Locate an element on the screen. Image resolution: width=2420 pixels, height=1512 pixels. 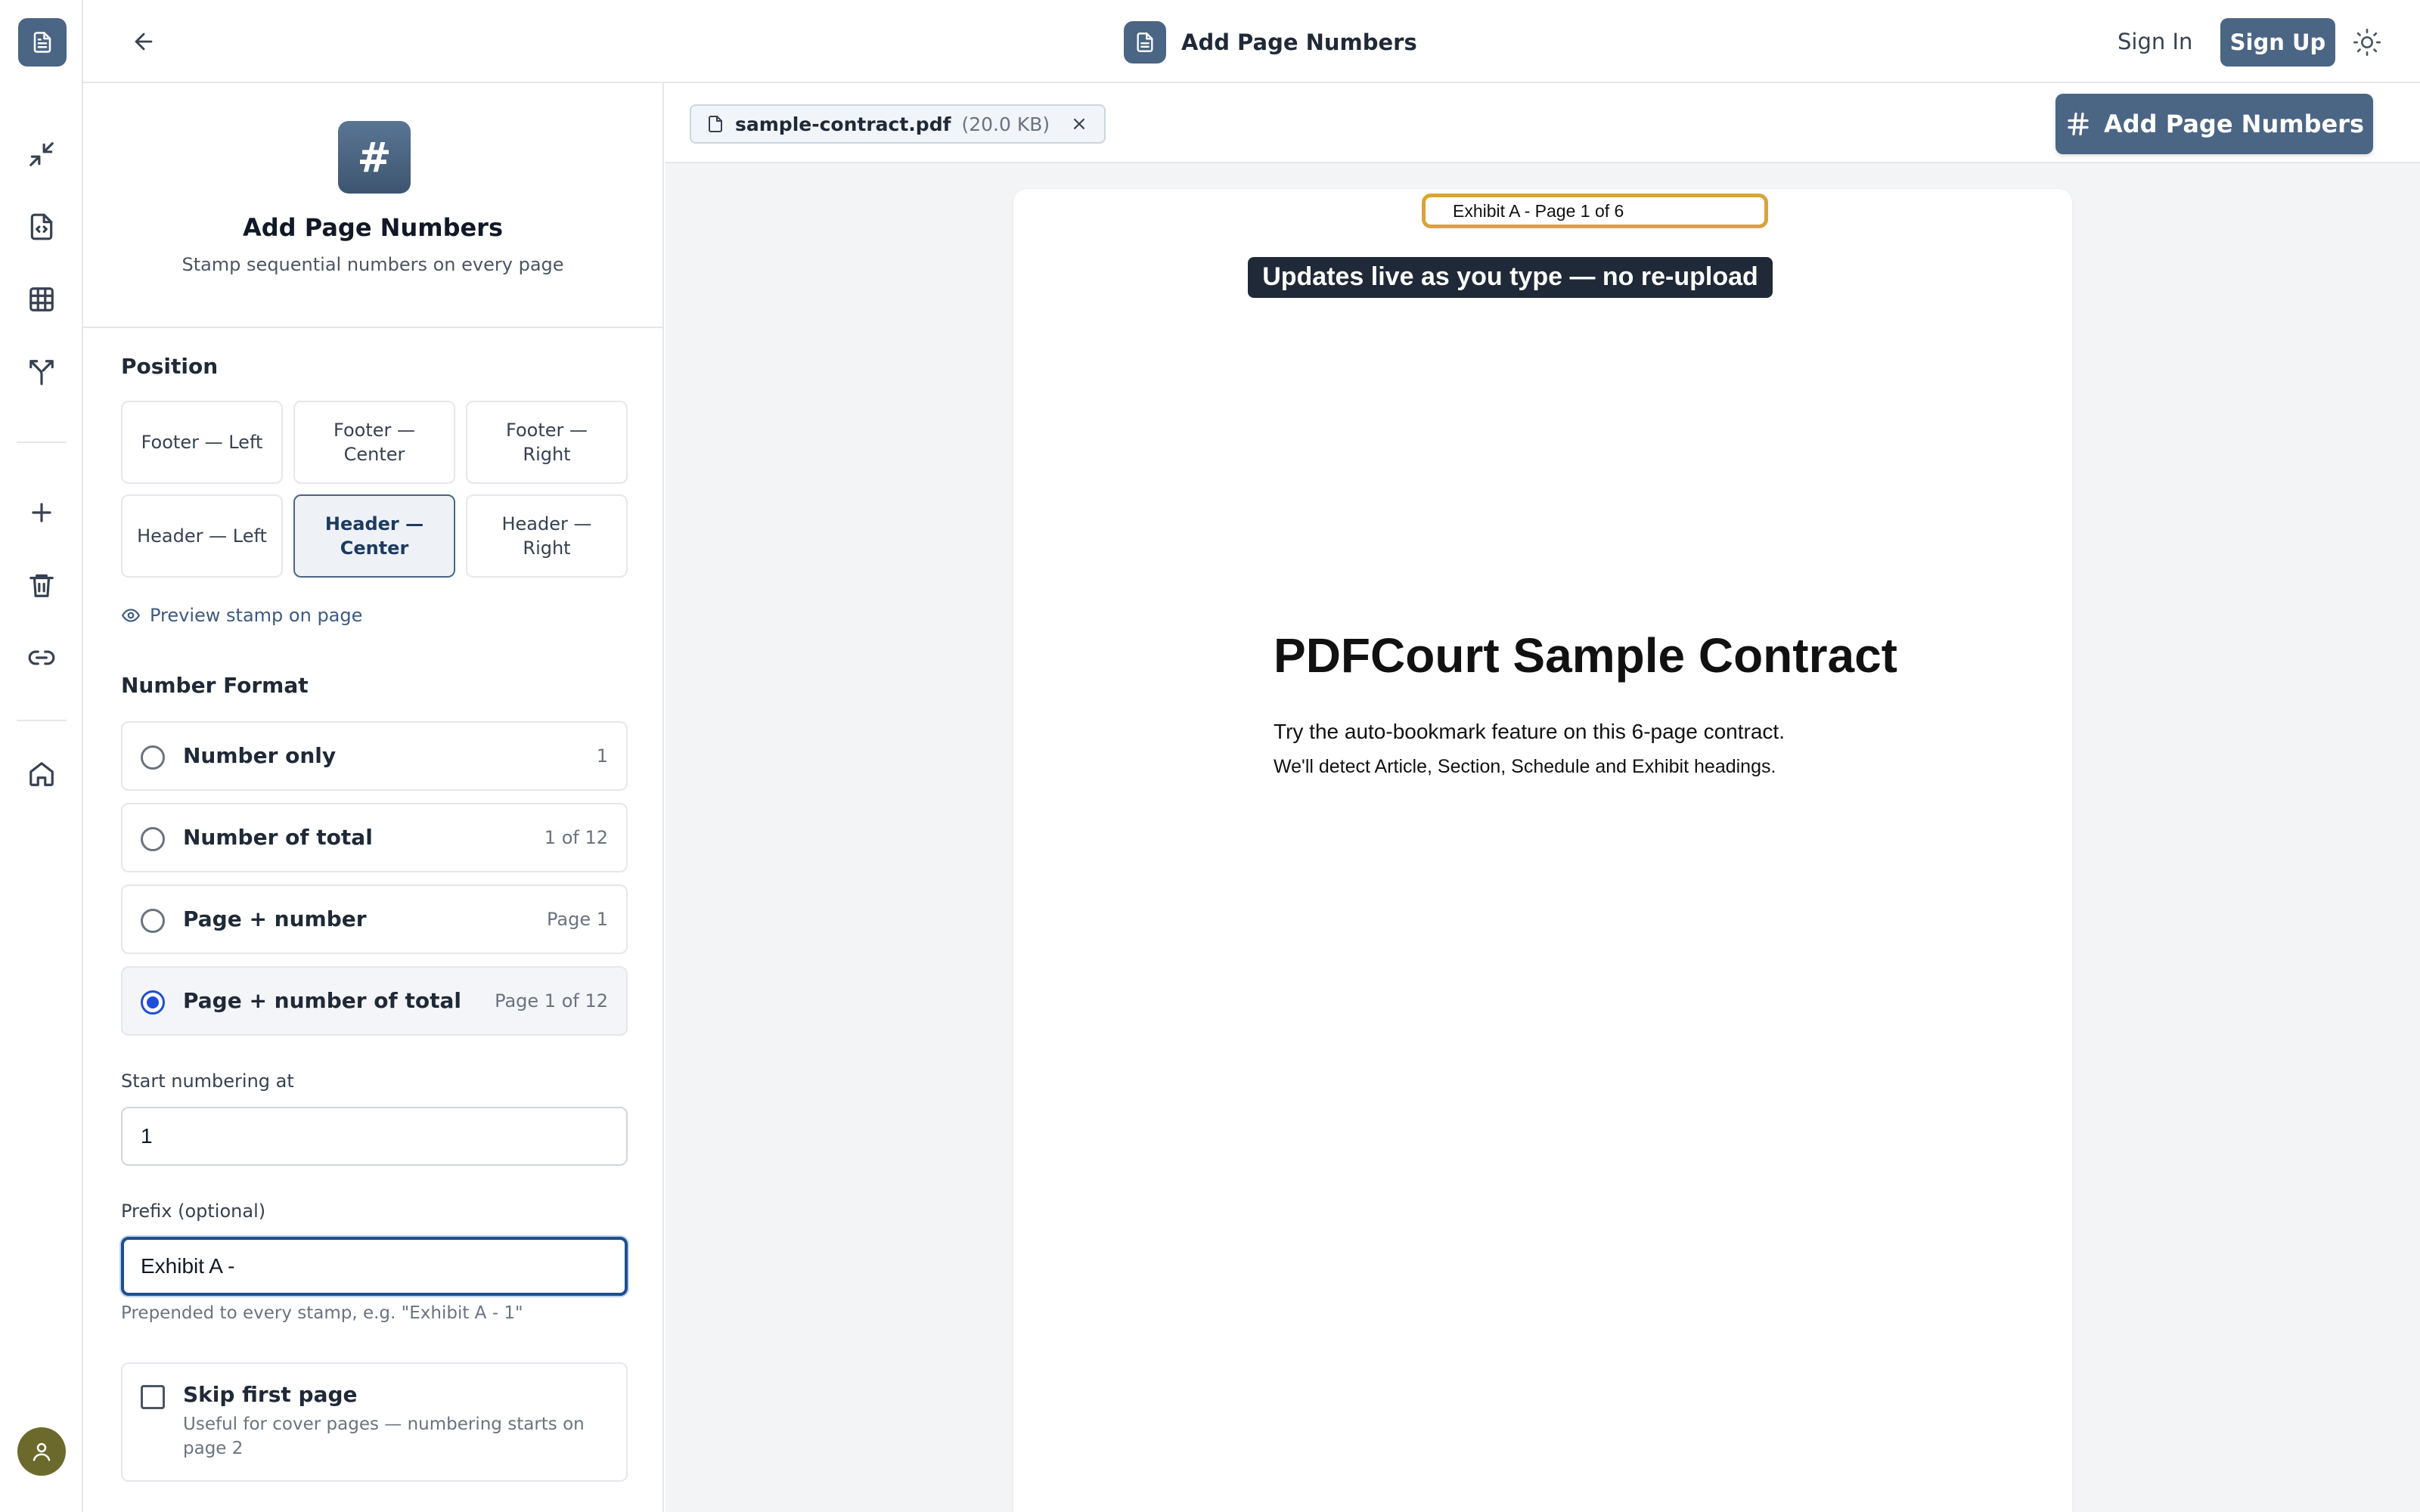
file-code-icon is located at coordinates (41, 227).